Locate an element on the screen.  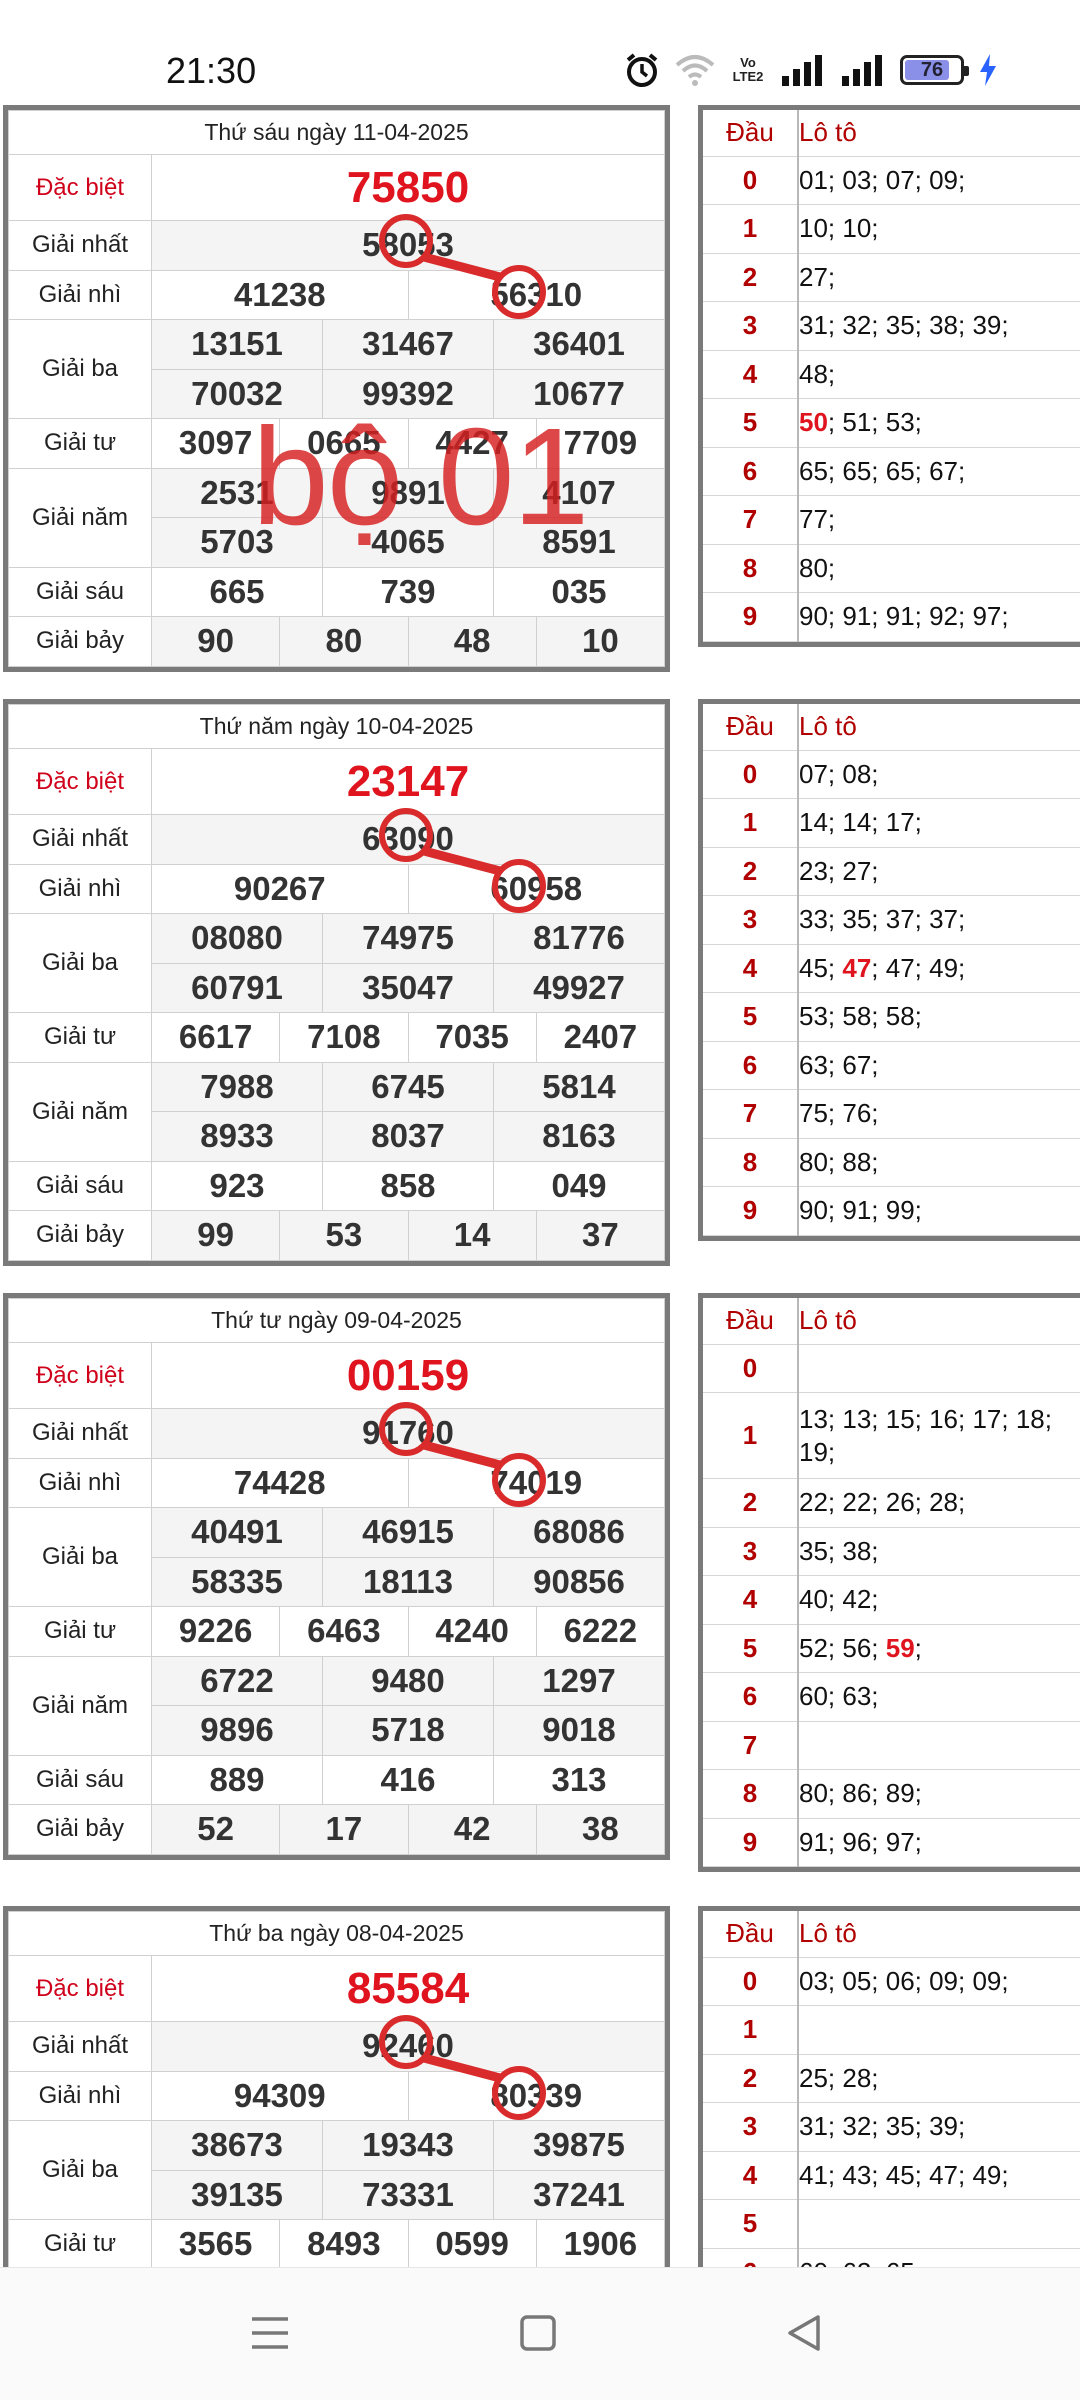
loto-values: 33; 35; 37; 37; is located at coordinates (939, 920).